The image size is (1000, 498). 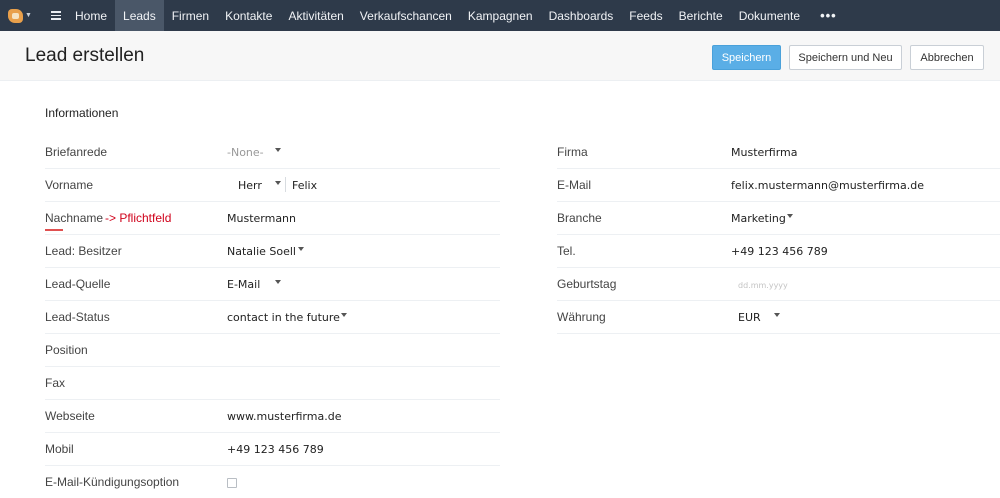 I want to click on birthday-input: dd.mm.yyyy, so click(x=763, y=285).